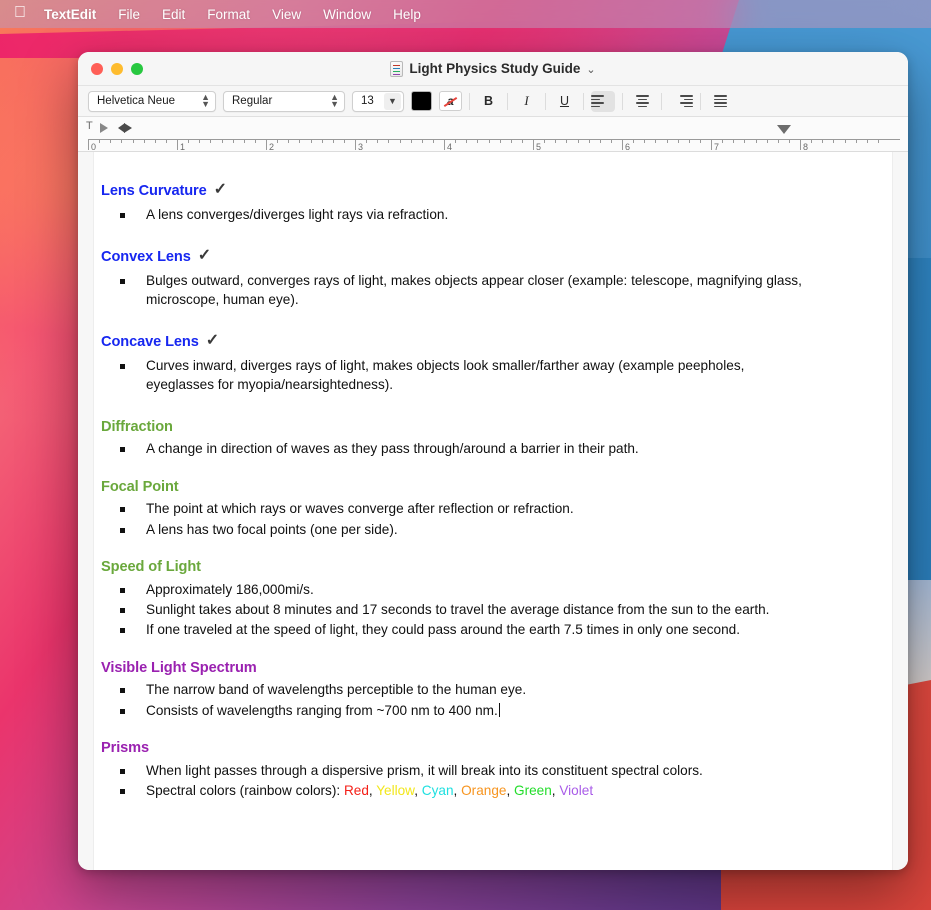 This screenshot has height=910, width=931. What do you see at coordinates (493, 134) in the screenshot?
I see `ruler: T 0 1 2 3 4 5 6 7 8` at bounding box center [493, 134].